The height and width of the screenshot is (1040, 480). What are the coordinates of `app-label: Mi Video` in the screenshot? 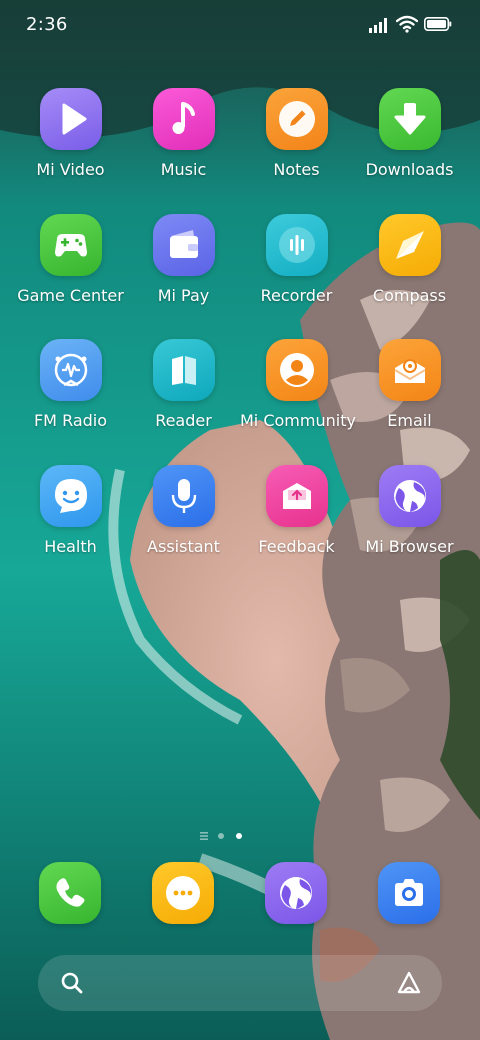 It's located at (70, 169).